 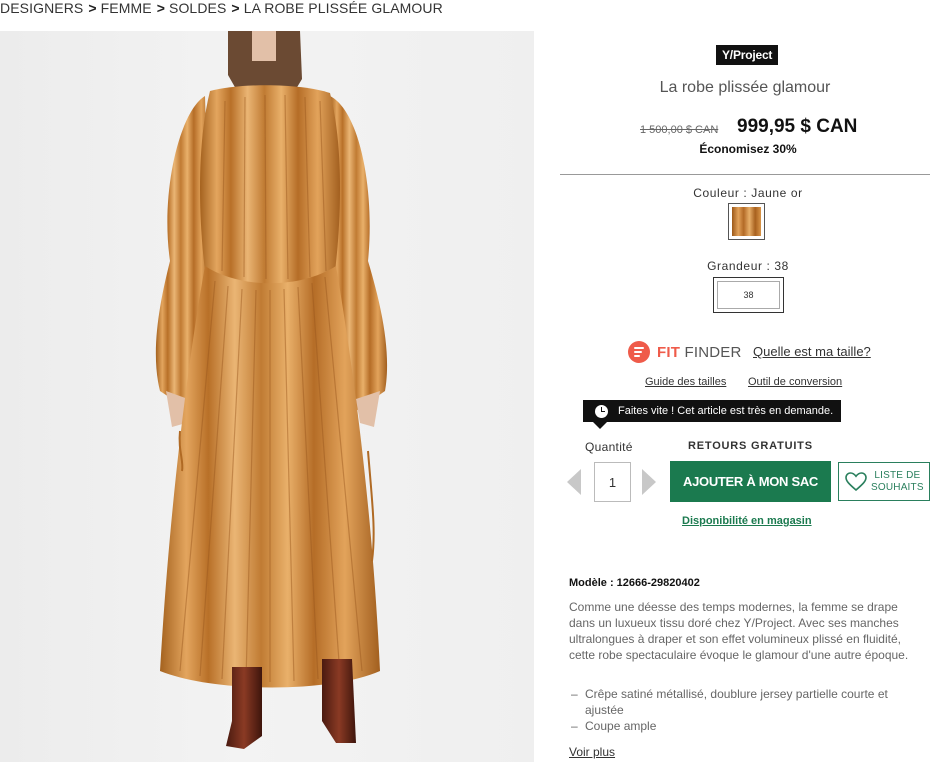 I want to click on quantity-label: Quantité, so click(x=609, y=447).